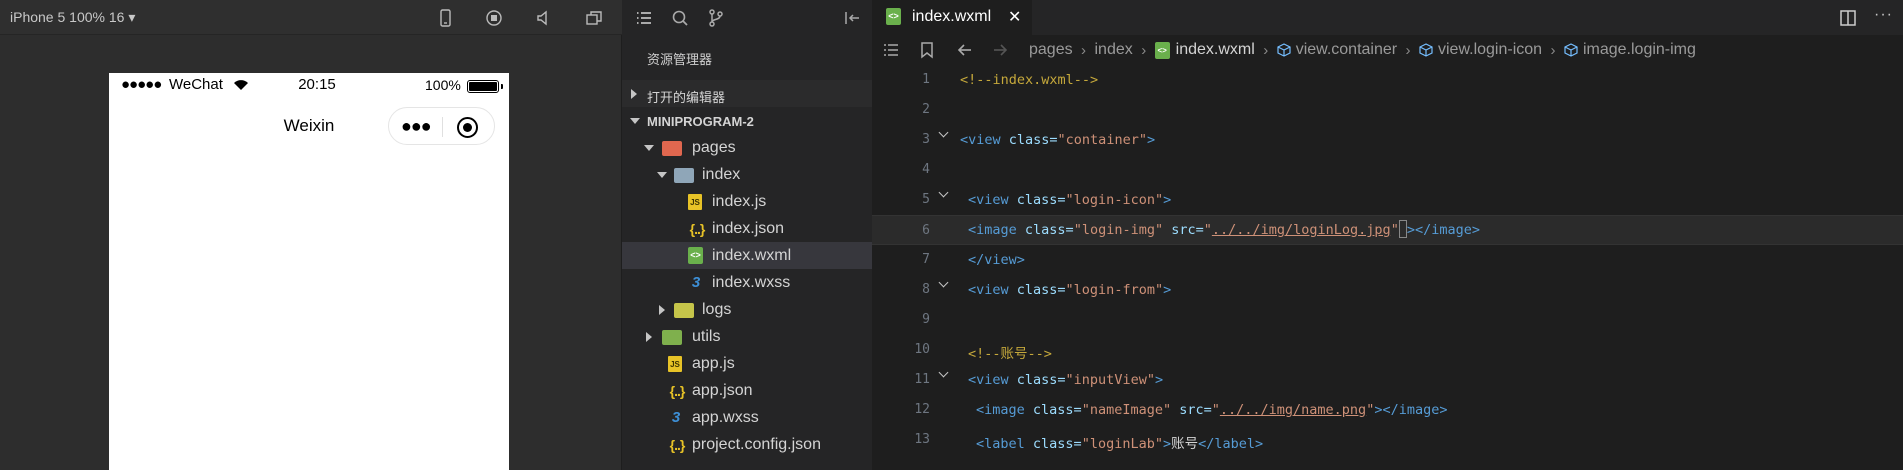  I want to click on tree-label: index.json, so click(748, 228).